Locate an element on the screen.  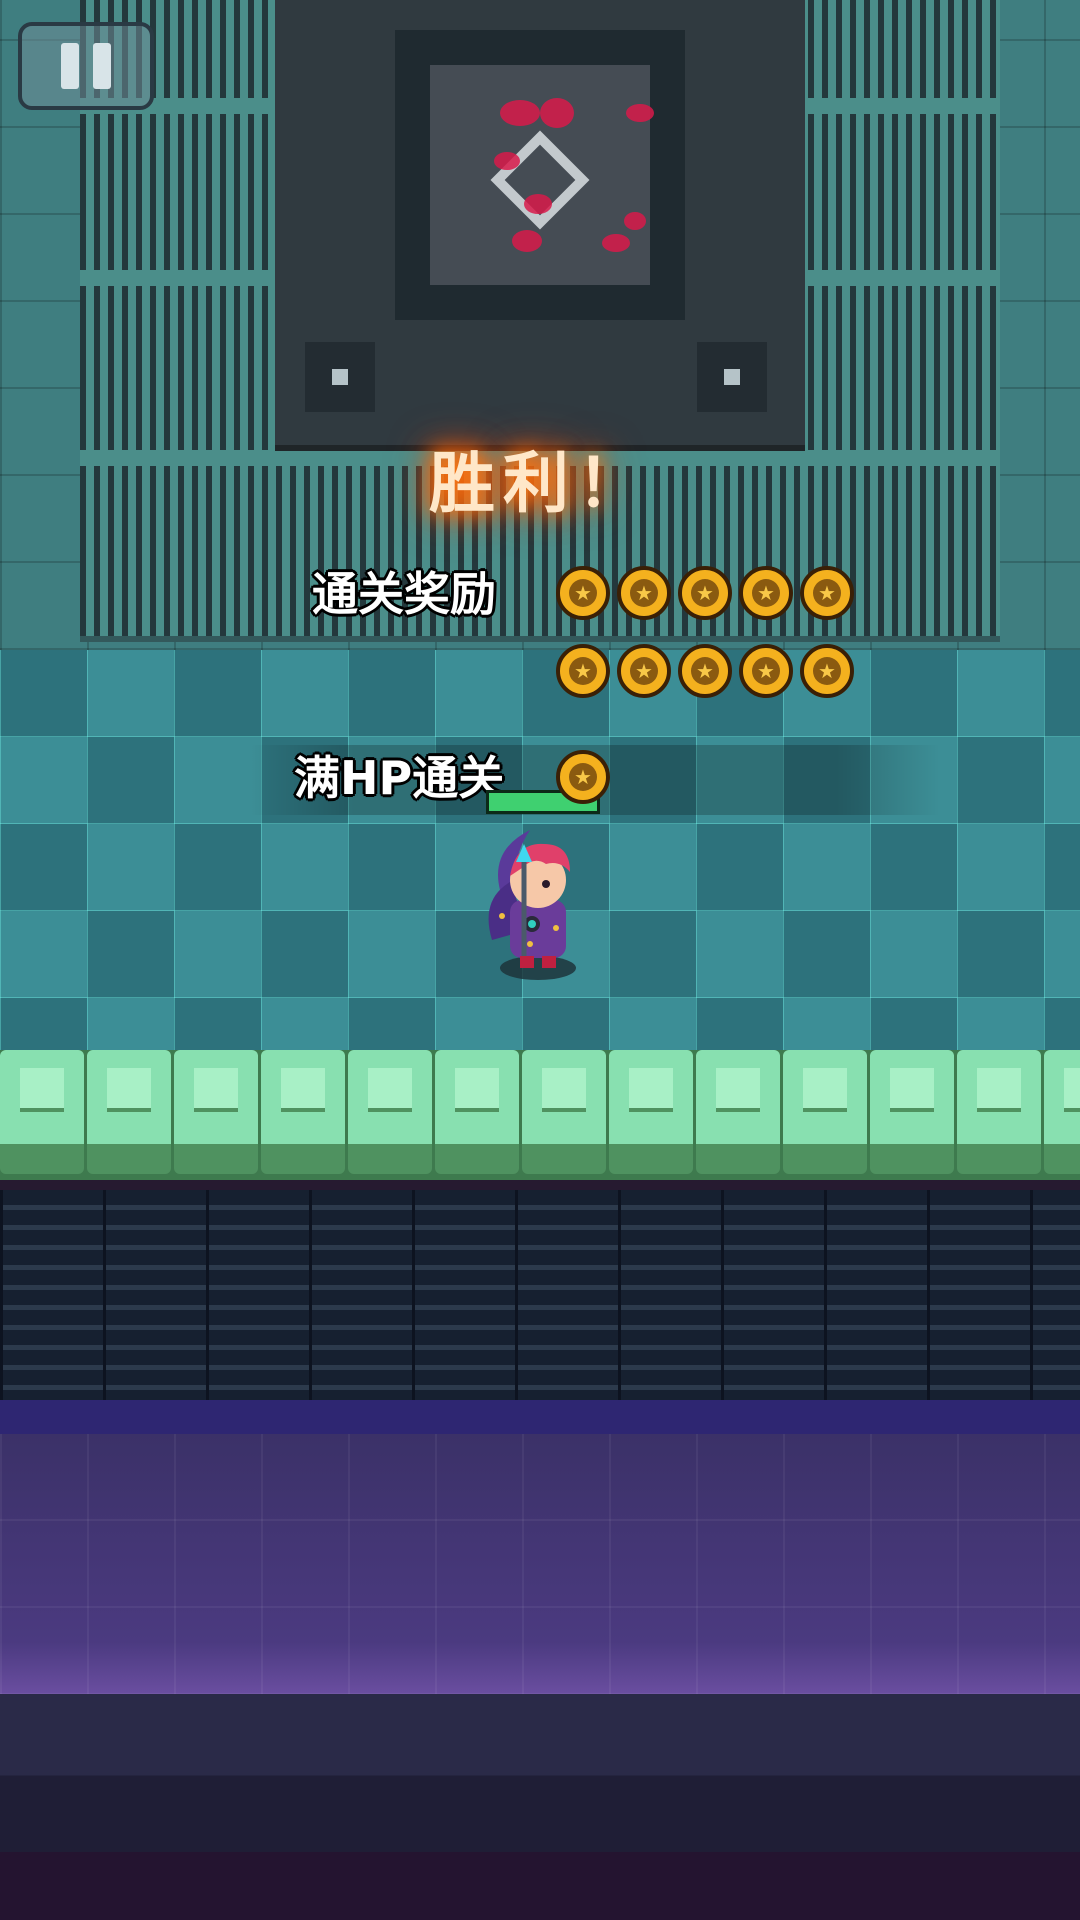
dark-wall is located at coordinates (540, 1295).